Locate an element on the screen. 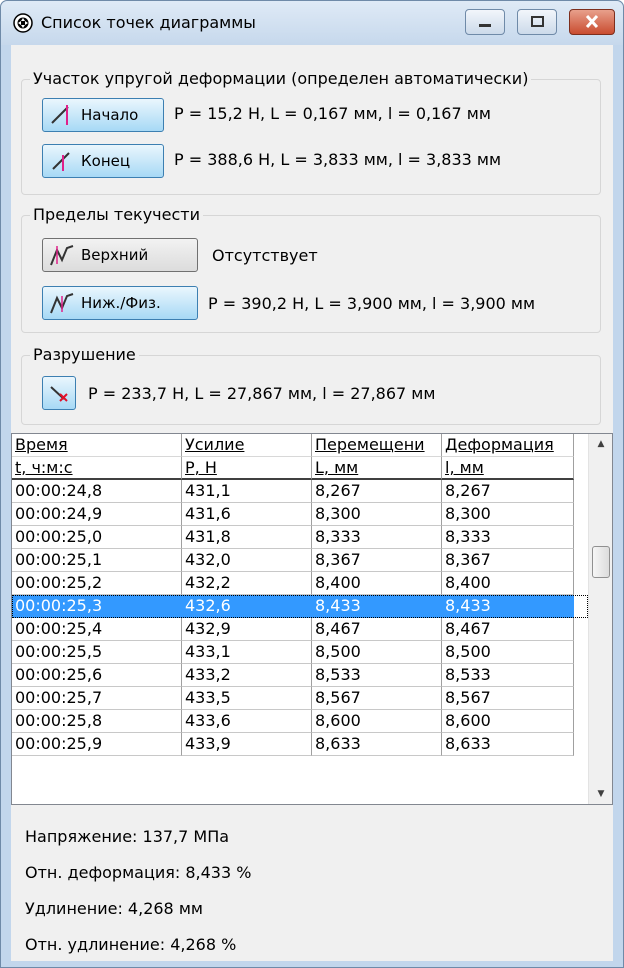 Image resolution: width=624 pixels, height=968 pixels. cell-displacement: 8,567 is located at coordinates (377, 698).